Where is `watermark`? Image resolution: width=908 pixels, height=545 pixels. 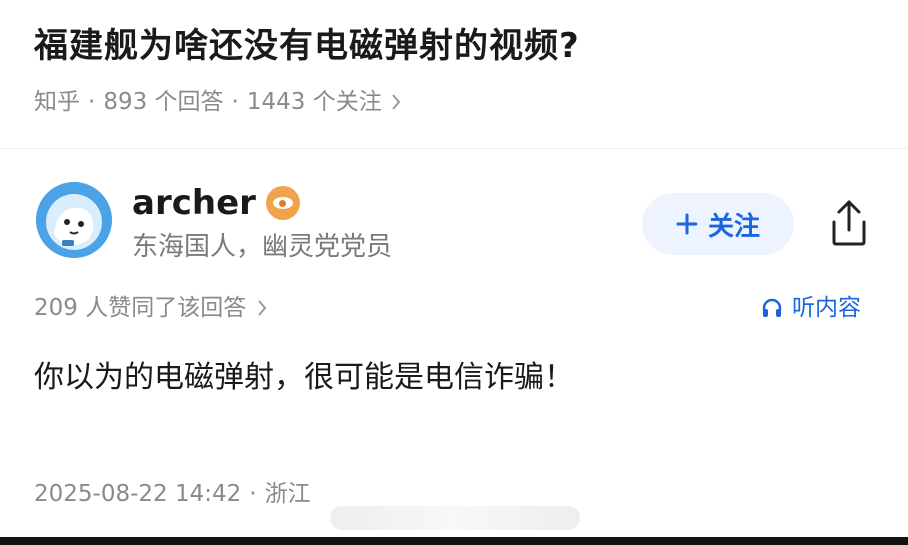 watermark is located at coordinates (455, 518).